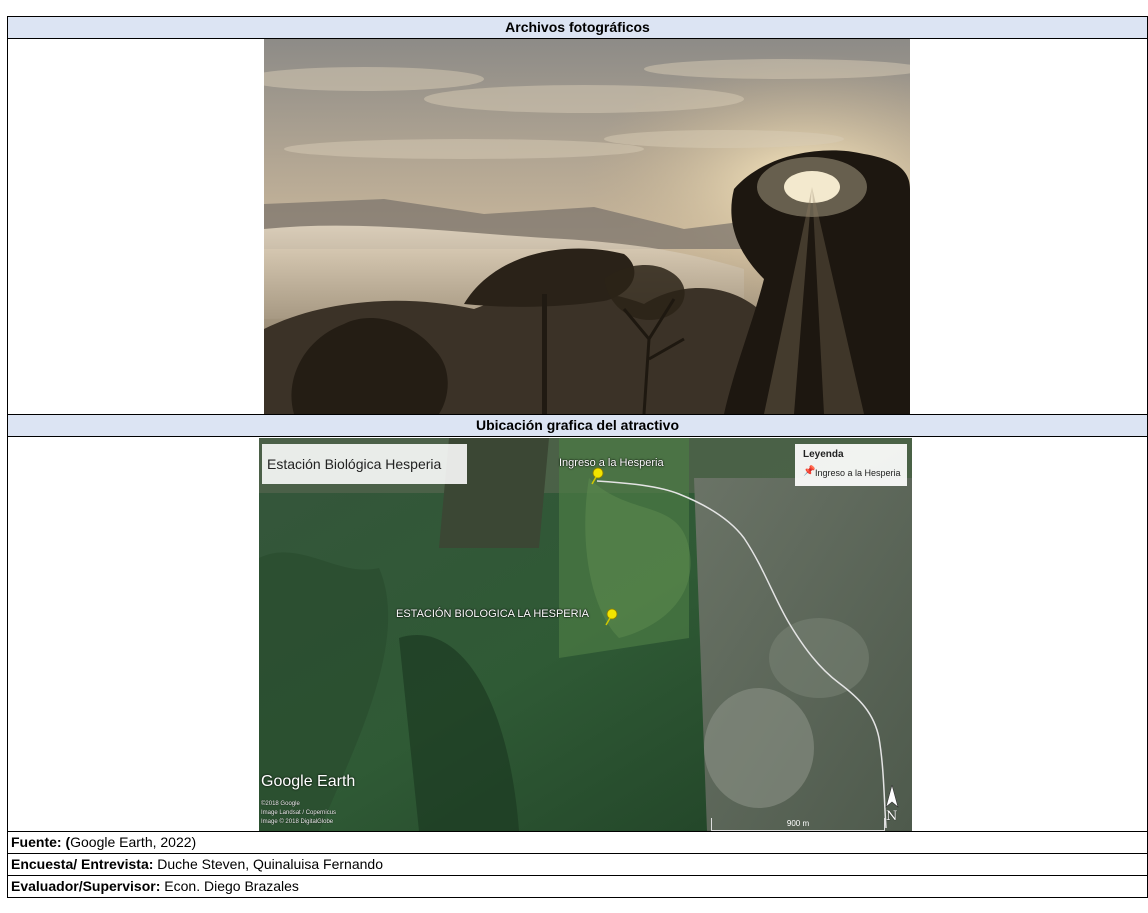  What do you see at coordinates (308, 781) in the screenshot?
I see `google-earth-logo: Google Earth` at bounding box center [308, 781].